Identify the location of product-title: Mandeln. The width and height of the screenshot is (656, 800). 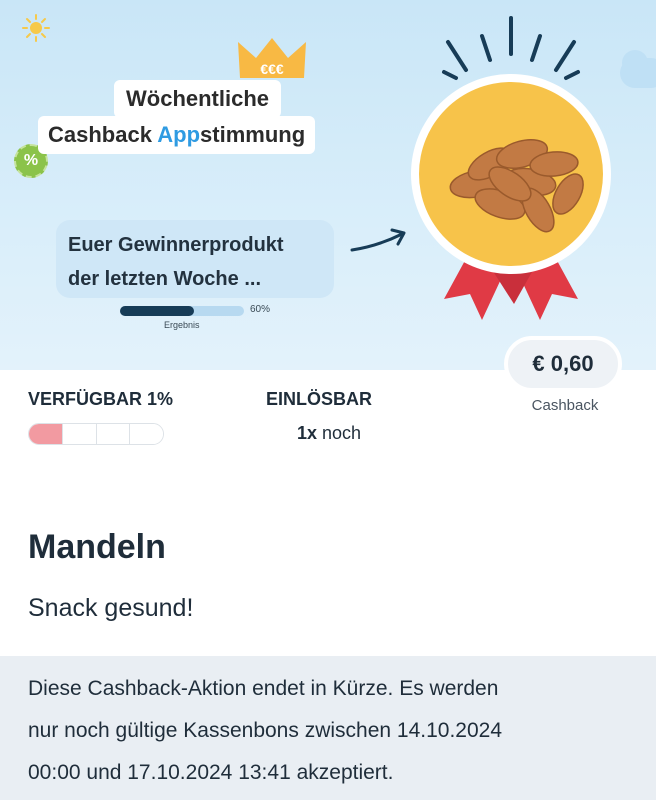
(97, 547).